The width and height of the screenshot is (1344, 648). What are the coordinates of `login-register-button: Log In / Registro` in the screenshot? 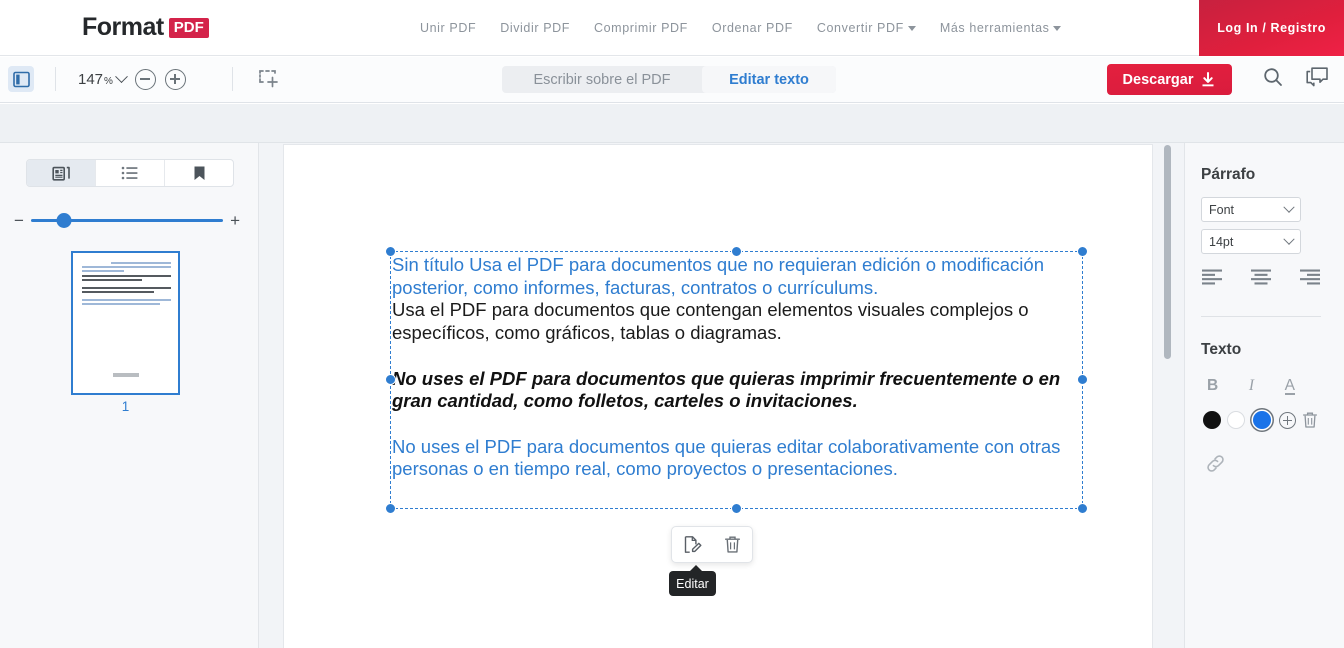 It's located at (1271, 28).